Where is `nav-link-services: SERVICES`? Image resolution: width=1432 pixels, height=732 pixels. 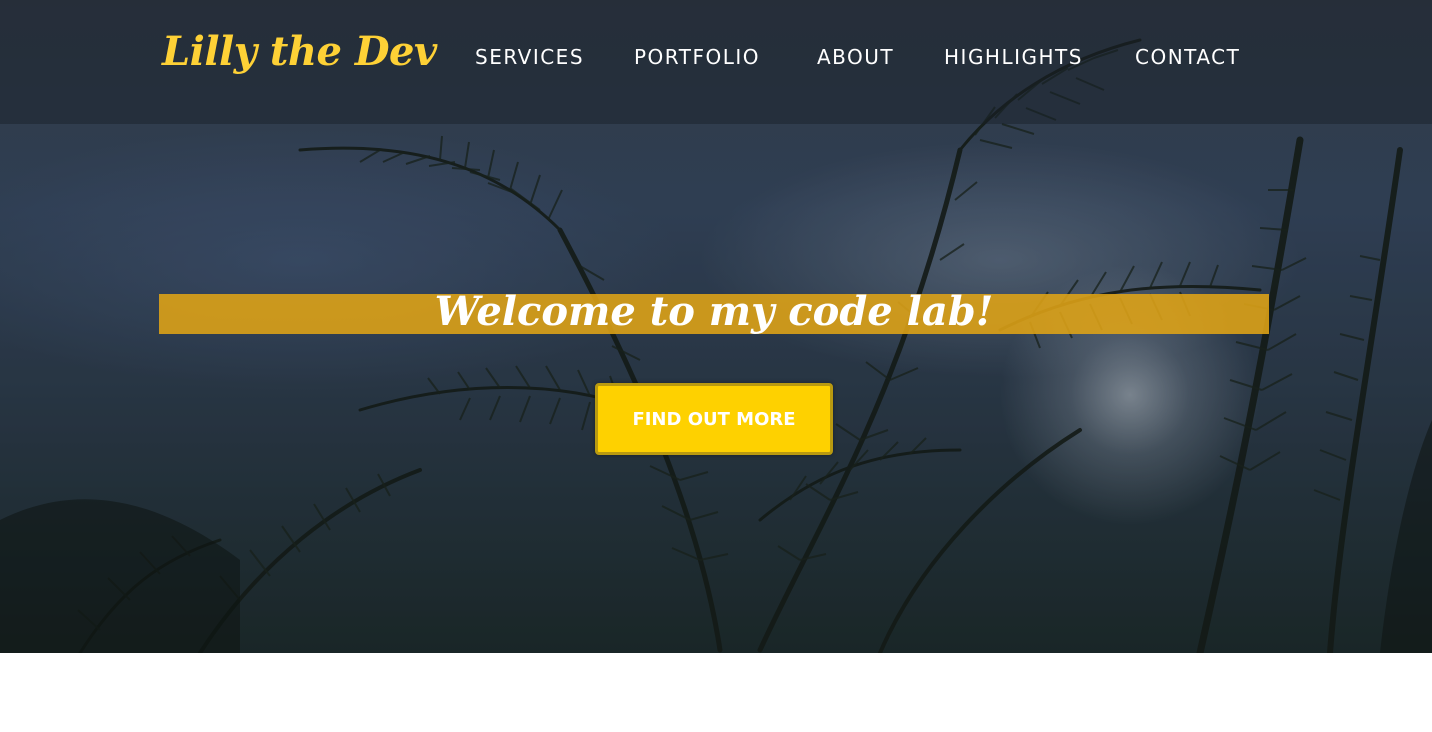
nav-link-services: SERVICES is located at coordinates (529, 57).